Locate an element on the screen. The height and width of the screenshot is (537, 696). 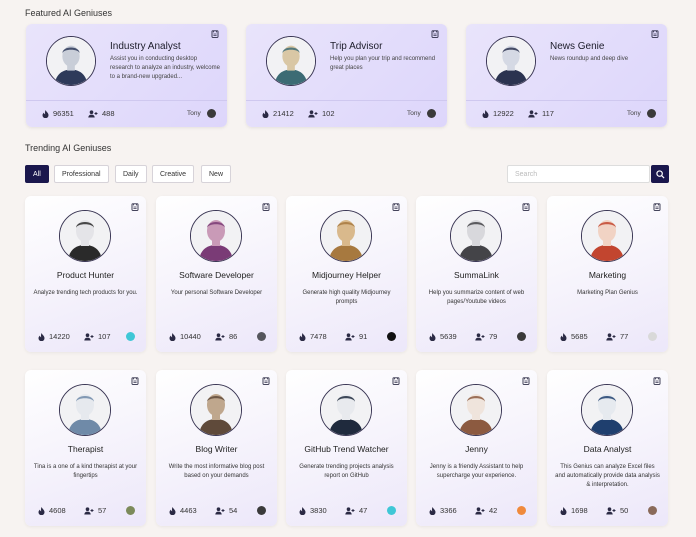
search-input: Search is located at coordinates (578, 174).